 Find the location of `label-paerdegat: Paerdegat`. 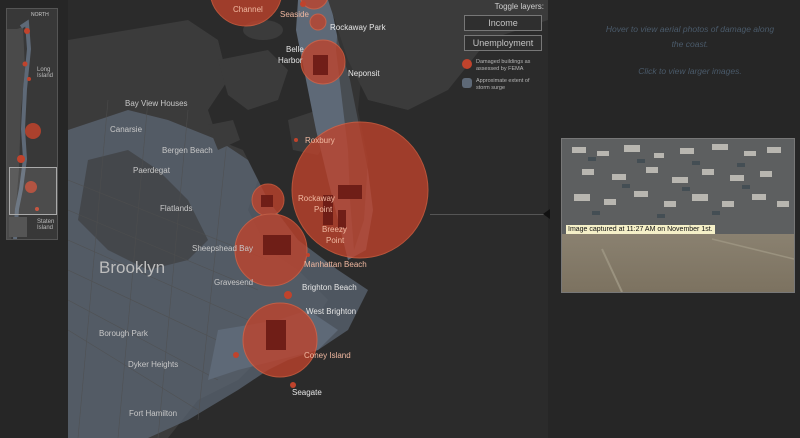

label-paerdegat: Paerdegat is located at coordinates (152, 170).